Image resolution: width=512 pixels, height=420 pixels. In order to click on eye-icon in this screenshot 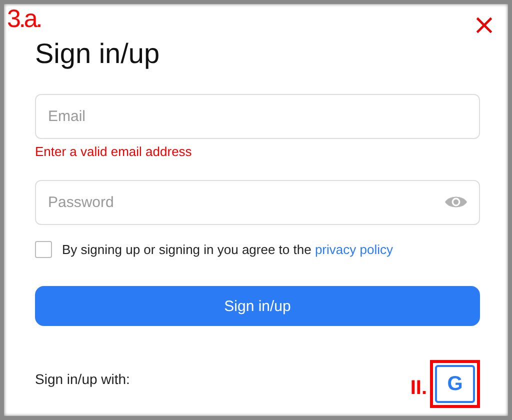, I will do `click(456, 202)`.